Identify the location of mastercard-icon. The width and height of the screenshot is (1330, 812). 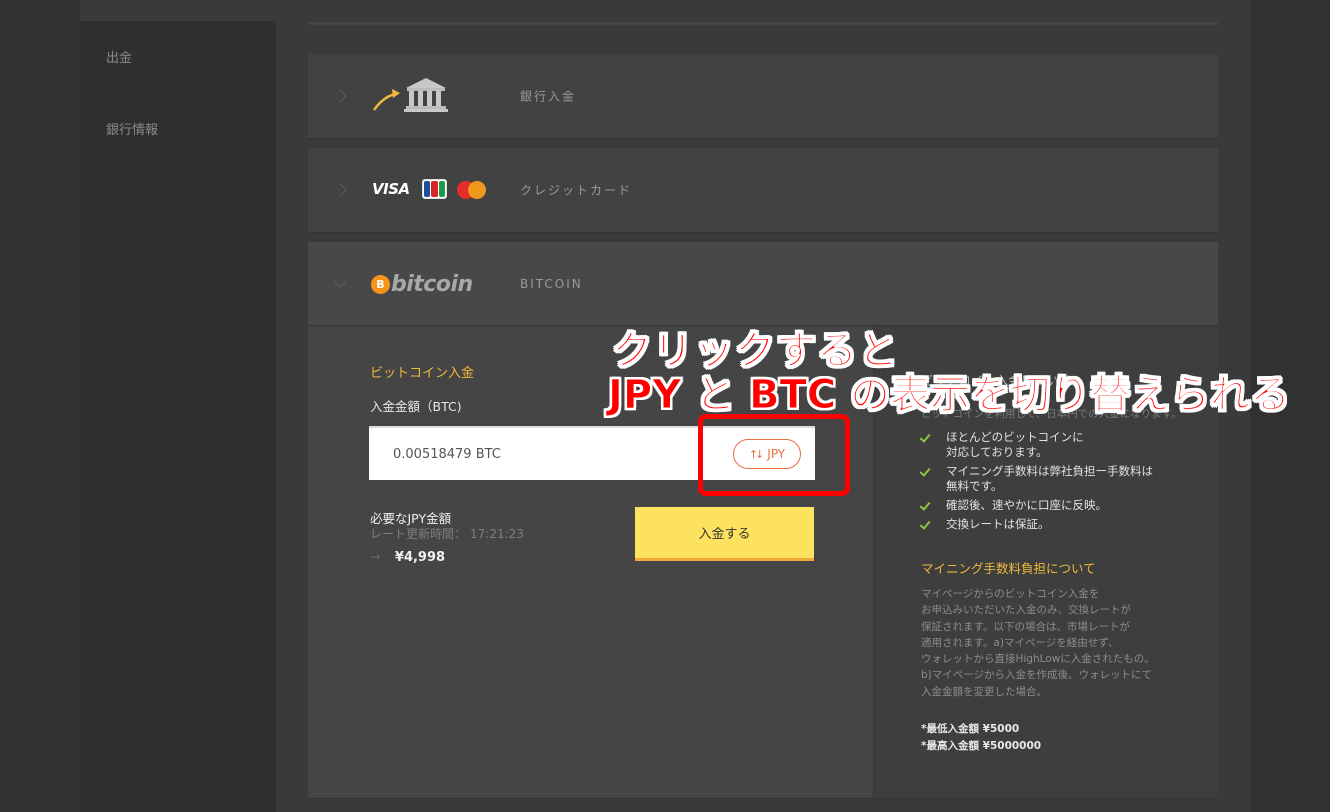
(472, 190).